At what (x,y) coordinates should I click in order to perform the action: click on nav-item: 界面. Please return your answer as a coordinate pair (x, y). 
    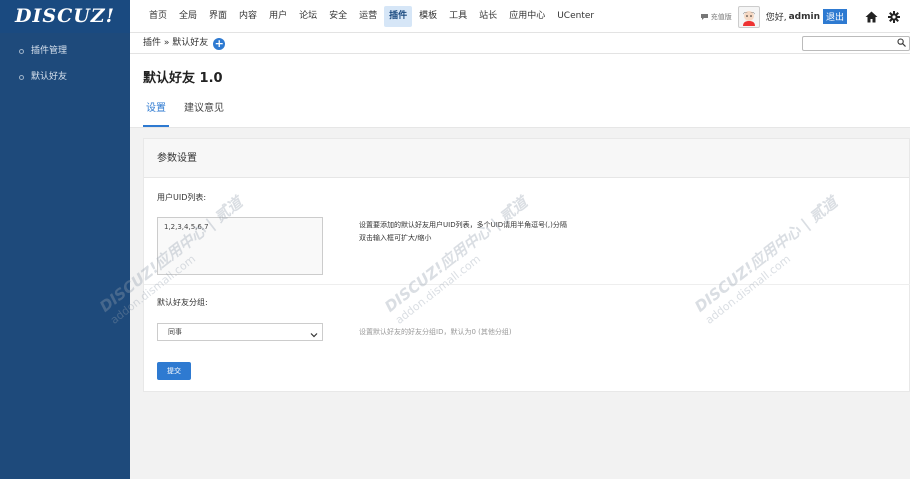
    Looking at the image, I should click on (218, 16).